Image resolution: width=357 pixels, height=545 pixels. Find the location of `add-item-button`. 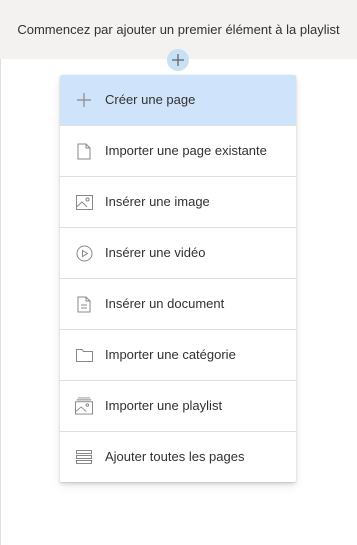

add-item-button is located at coordinates (178, 60).